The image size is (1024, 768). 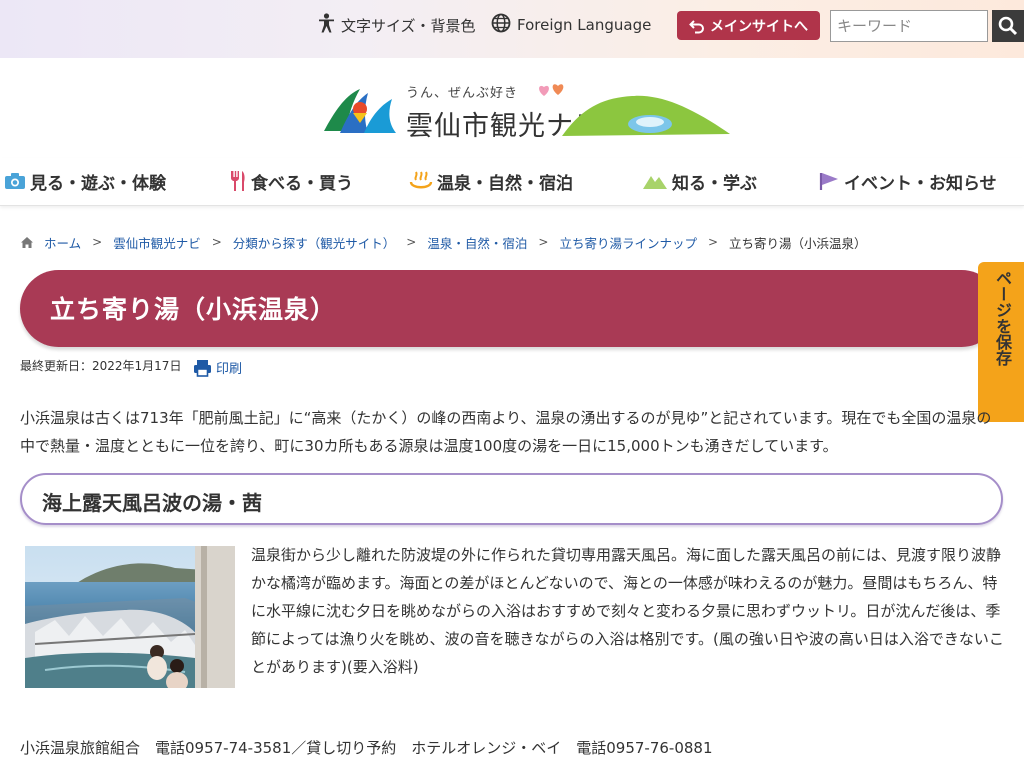 What do you see at coordinates (646, 115) in the screenshot?
I see `hill-onsen-illustration-icon` at bounding box center [646, 115].